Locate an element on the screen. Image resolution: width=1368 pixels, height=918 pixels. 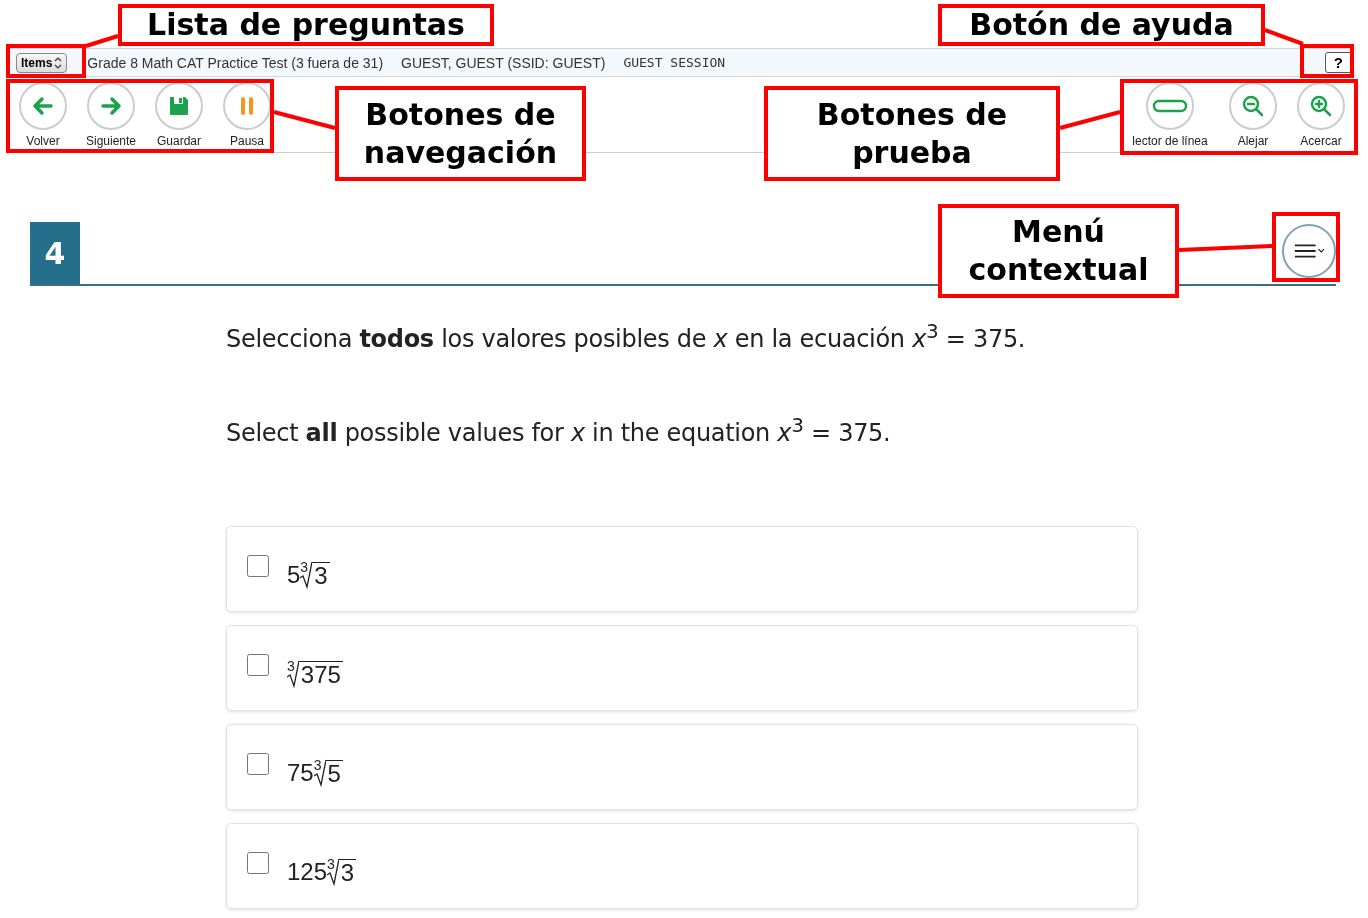
callout-label: Botones de navegación is located at coordinates (460, 133).